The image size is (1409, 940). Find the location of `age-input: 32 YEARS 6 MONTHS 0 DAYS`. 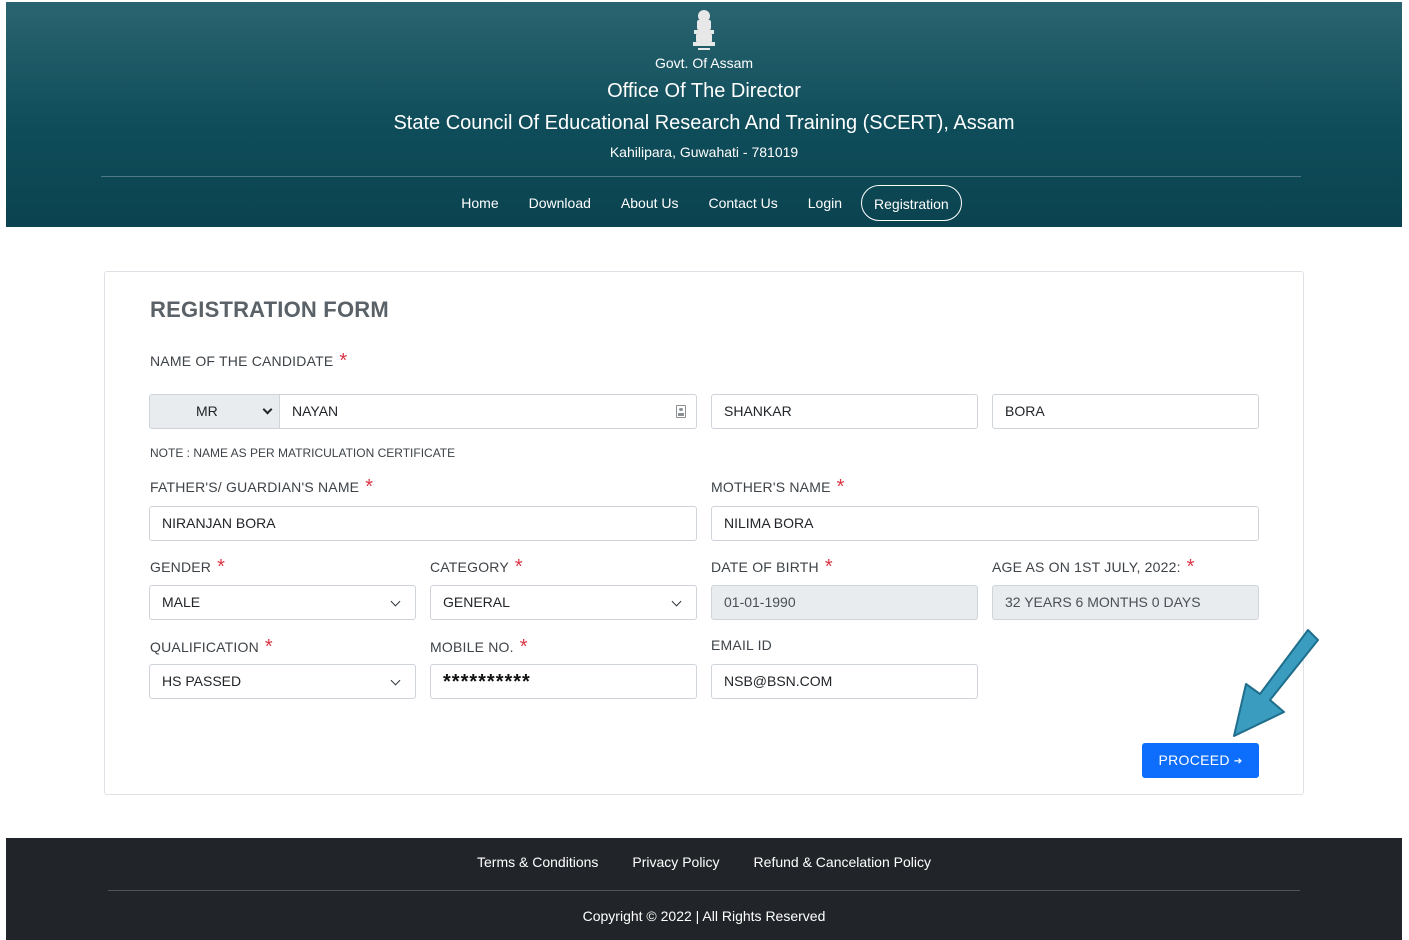

age-input: 32 YEARS 6 MONTHS 0 DAYS is located at coordinates (1125, 602).